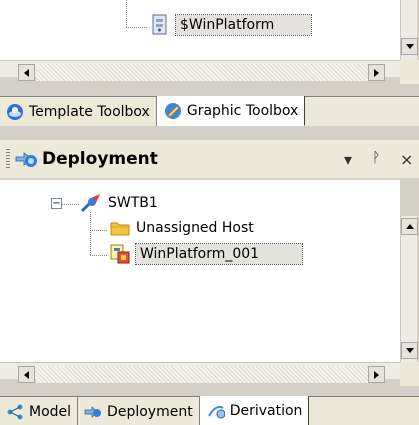 The width and height of the screenshot is (419, 425). Describe the element at coordinates (159, 24) in the screenshot. I see `template-platform-icon` at that location.